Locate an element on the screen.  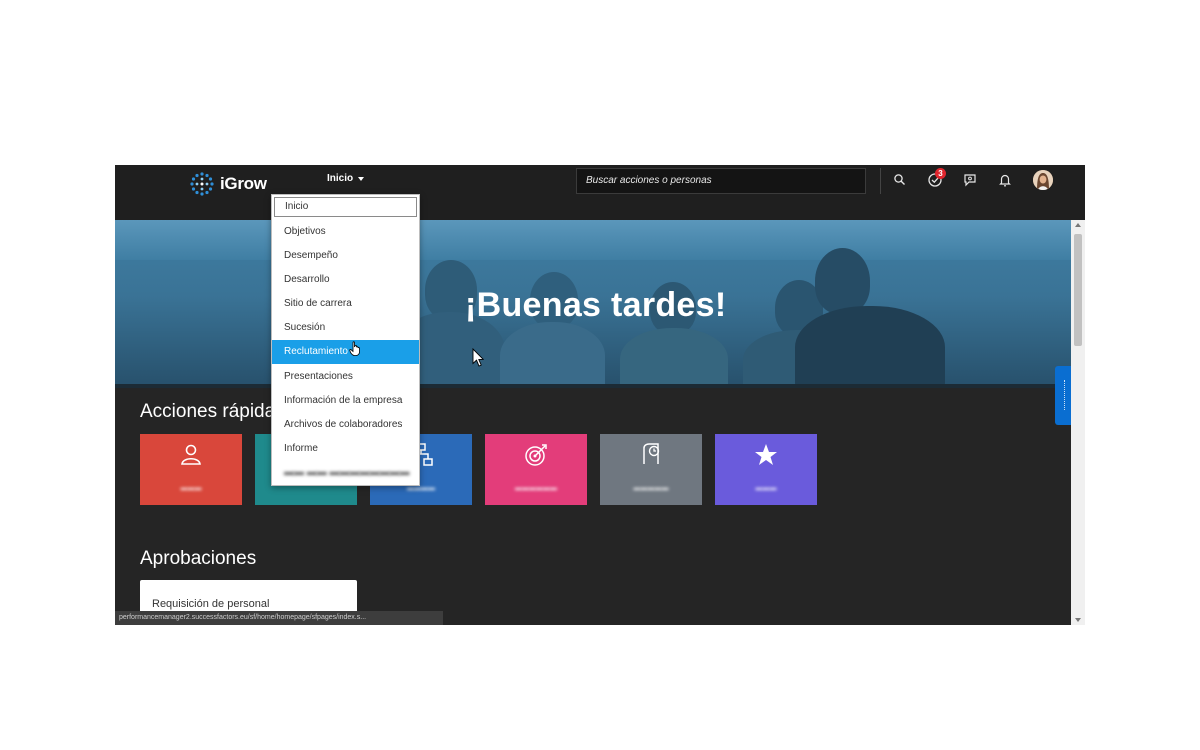
menu-item-desempeno: Desempeño is located at coordinates (345, 256).